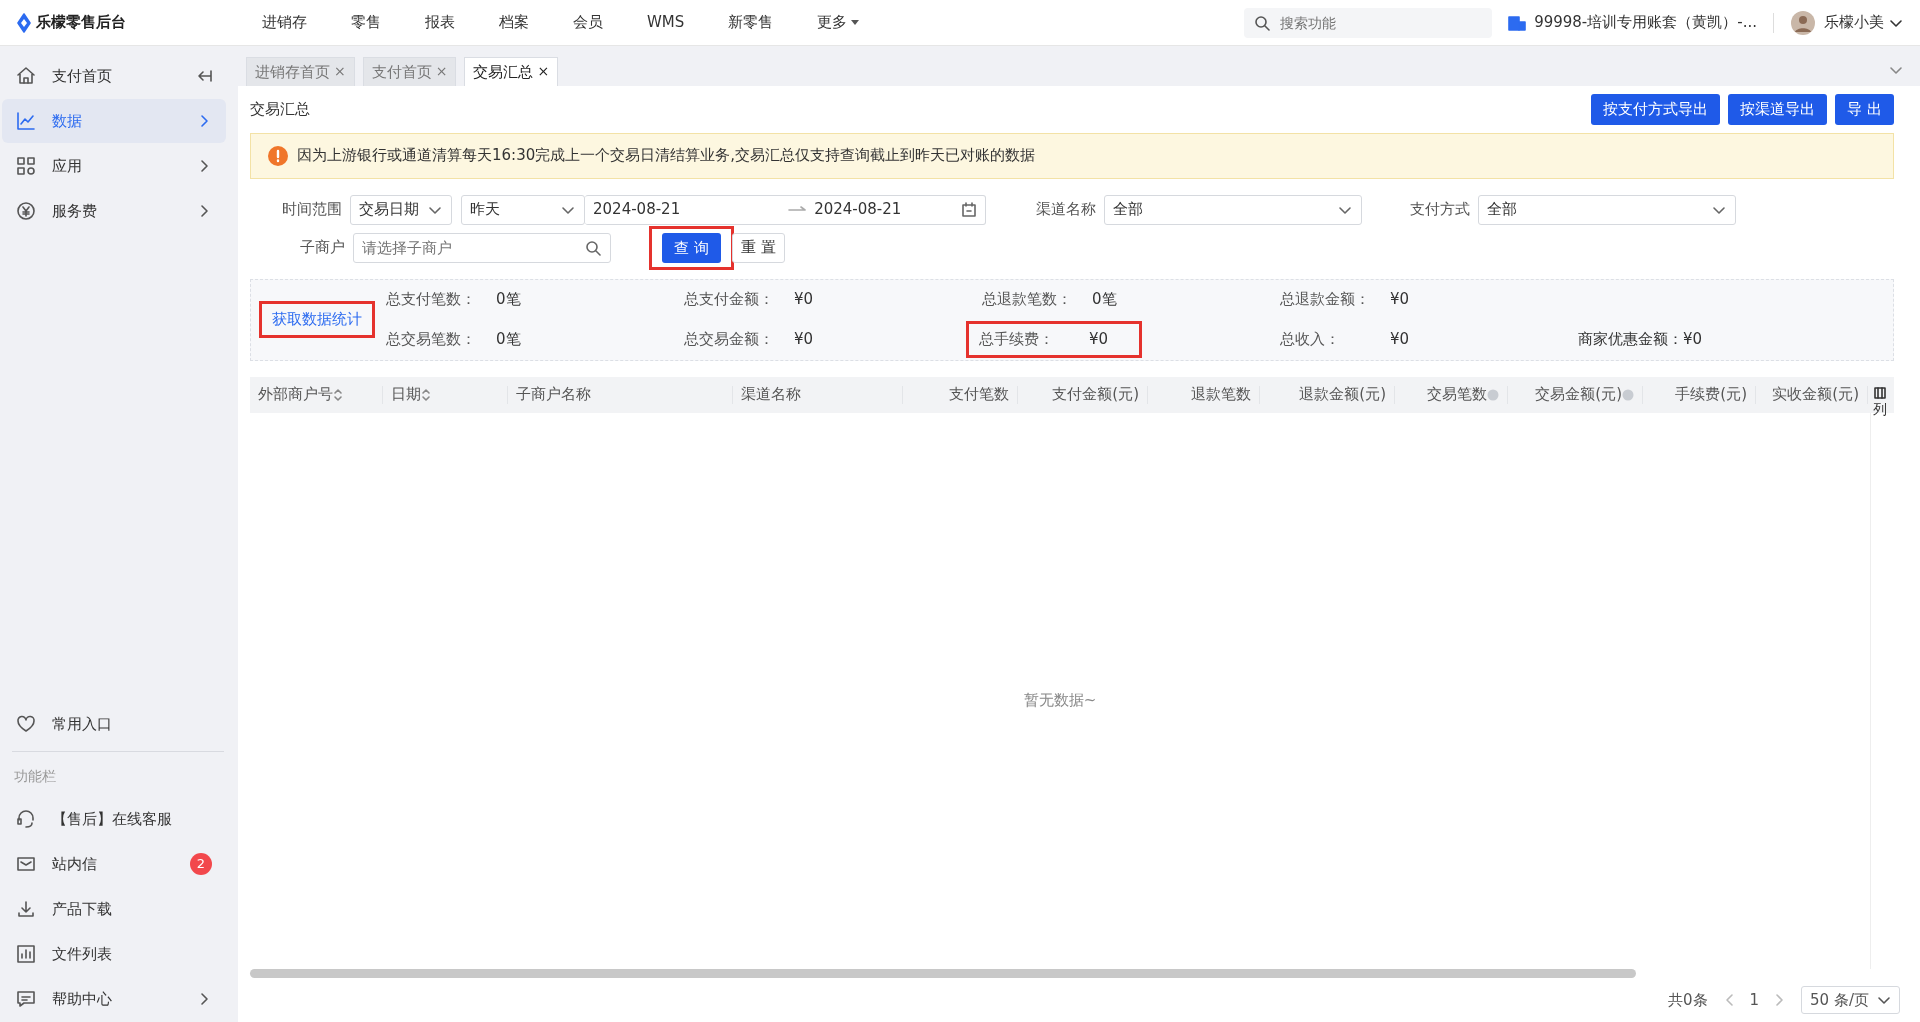  I want to click on grid-icon, so click(26, 166).